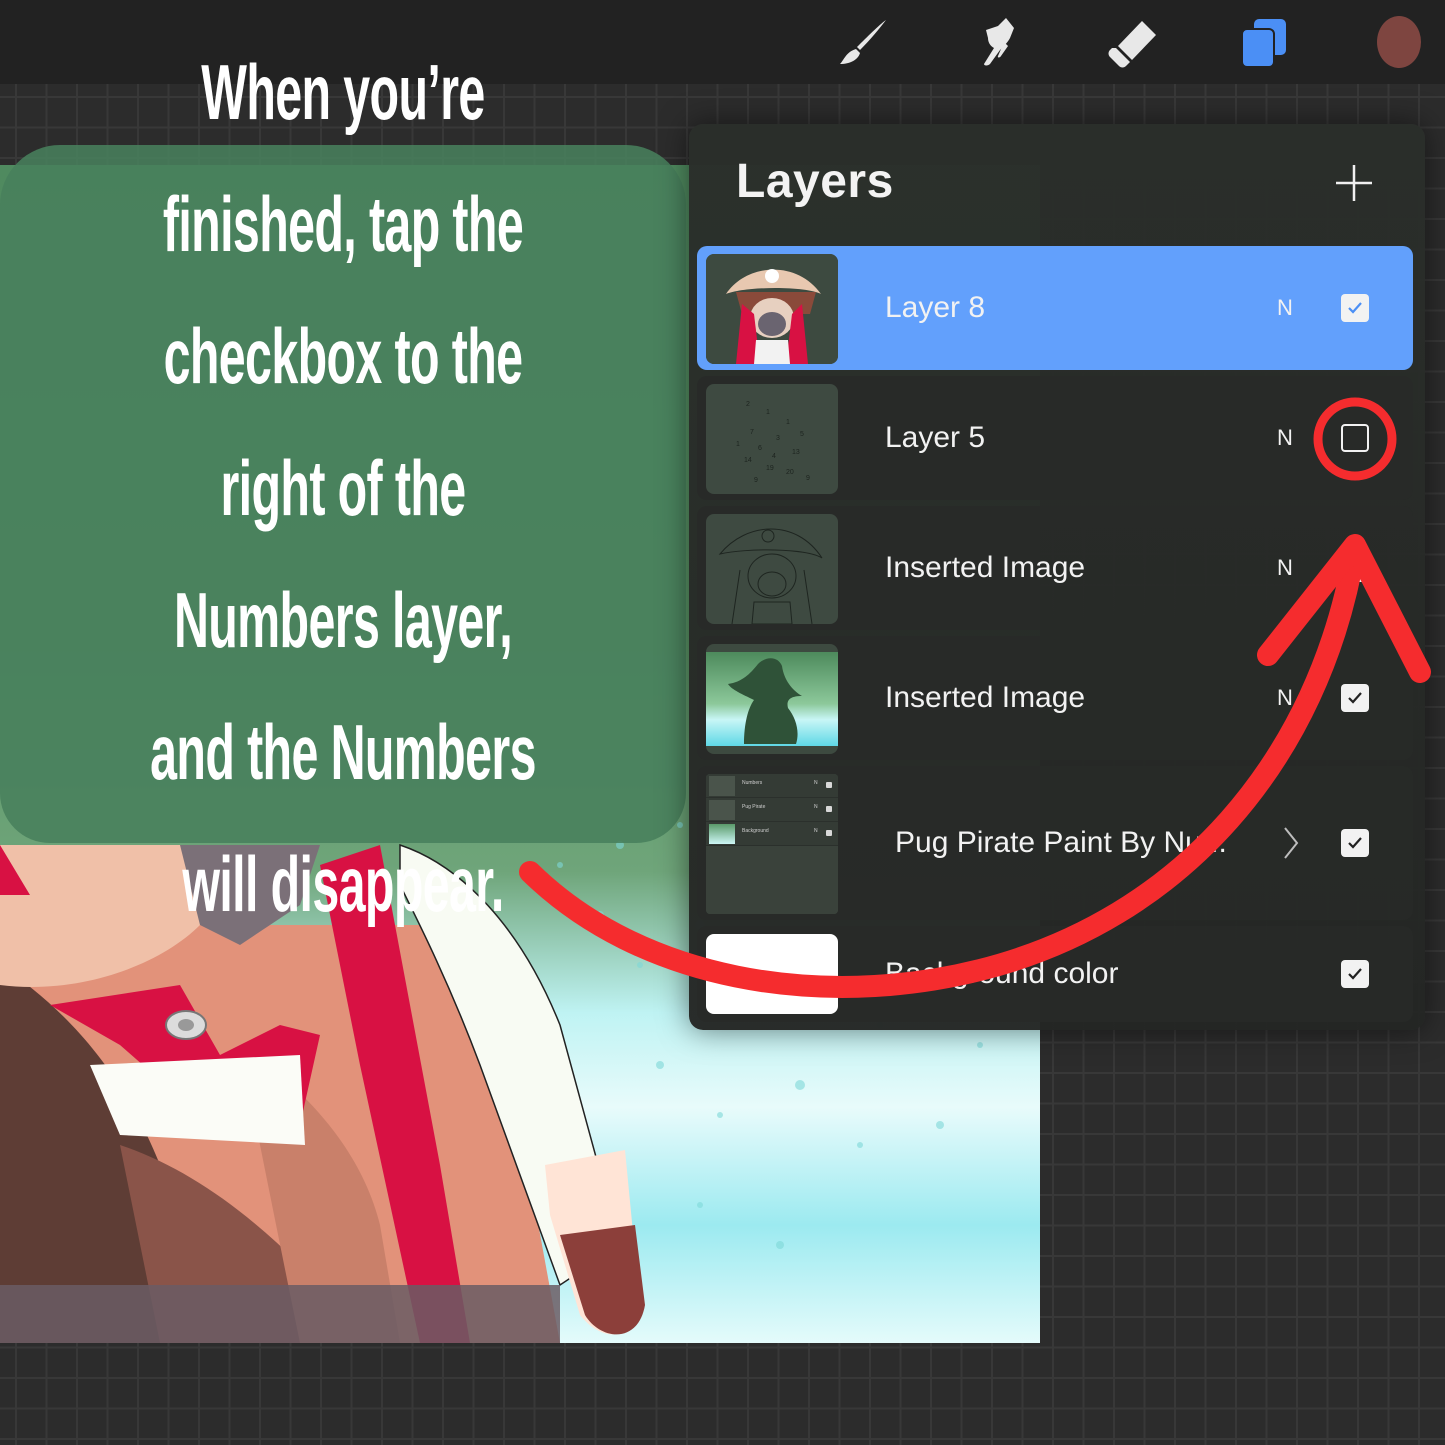 The height and width of the screenshot is (1445, 1445). I want to click on svg-text: 13, so click(796, 452).